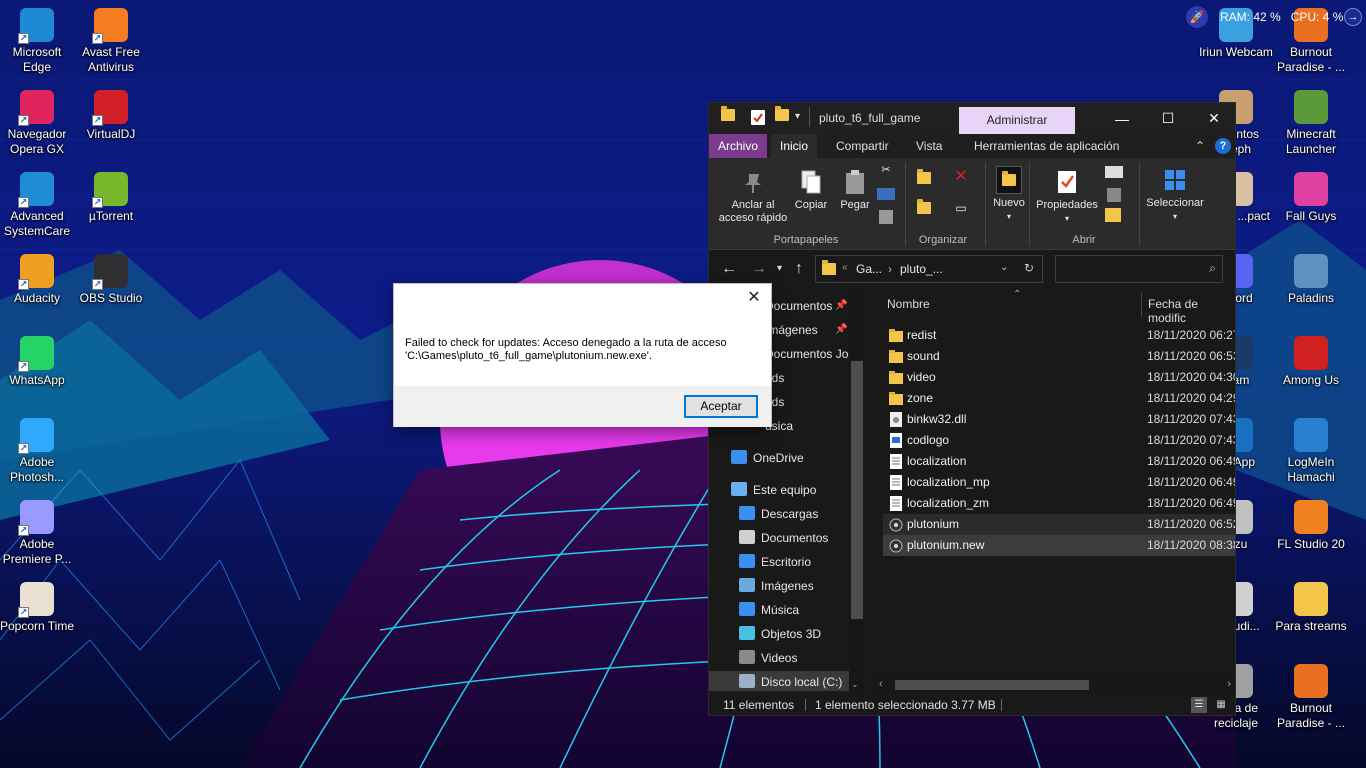 Image resolution: width=1366 pixels, height=768 pixels. What do you see at coordinates (779, 610) in the screenshot?
I see `nav-item: Música` at bounding box center [779, 610].